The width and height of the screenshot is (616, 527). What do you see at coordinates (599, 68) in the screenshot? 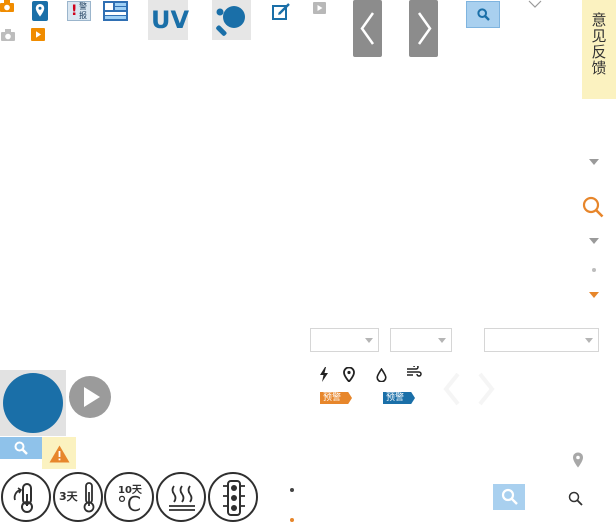
I see `feedback-char-4: 馈` at bounding box center [599, 68].